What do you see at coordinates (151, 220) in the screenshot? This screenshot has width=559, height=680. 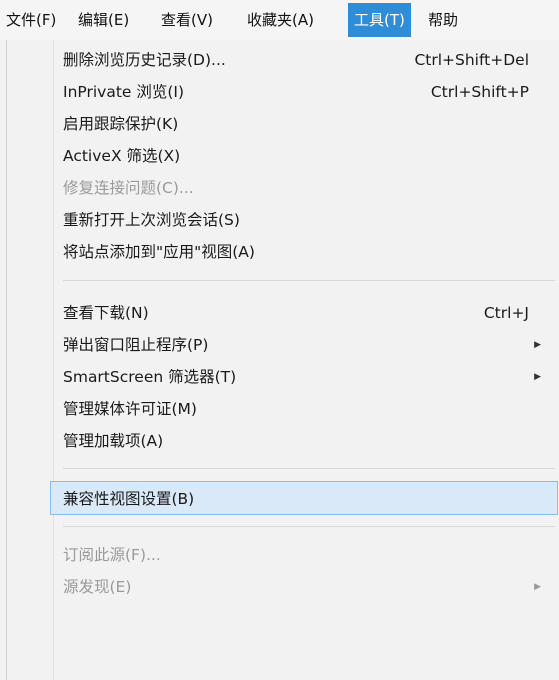 I see `menu-item-label: 重新打开上次浏览会话(S)` at bounding box center [151, 220].